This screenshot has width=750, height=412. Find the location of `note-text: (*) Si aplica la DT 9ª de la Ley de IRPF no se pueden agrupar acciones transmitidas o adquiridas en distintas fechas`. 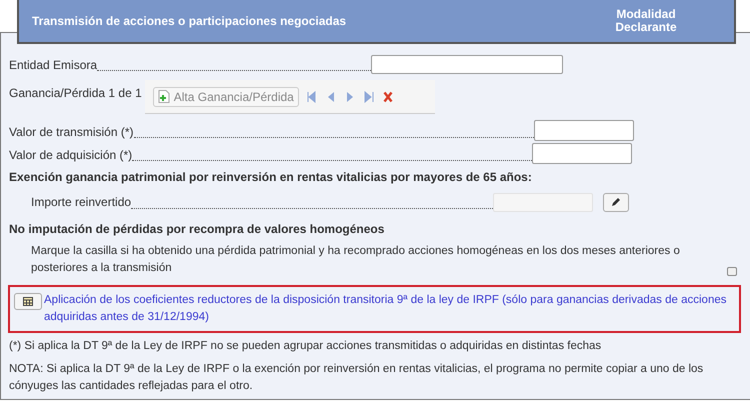

note-text: (*) Si aplica la DT 9ª de la Ley de IRPF no se pueden agrupar acciones transmitidas o adquiridas en distintas fechas is located at coordinates (305, 346).